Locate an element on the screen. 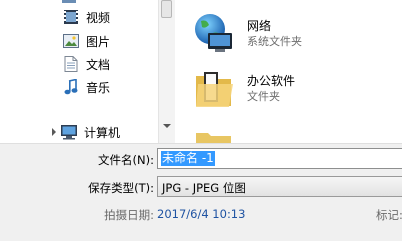 Image resolution: width=402 pixels, height=241 pixels. savetype-row: 保存类型(T): JPG - JPEG 位图 is located at coordinates (201, 187).